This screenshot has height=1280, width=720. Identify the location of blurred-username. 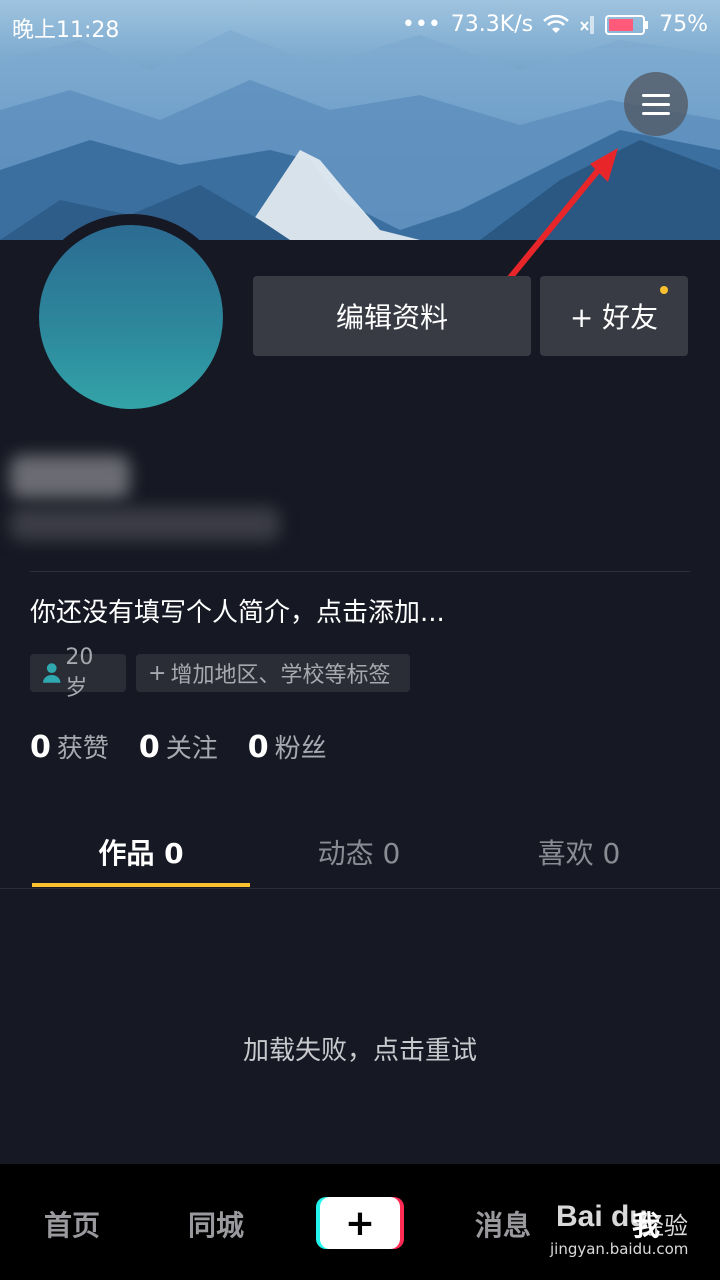
(150, 497).